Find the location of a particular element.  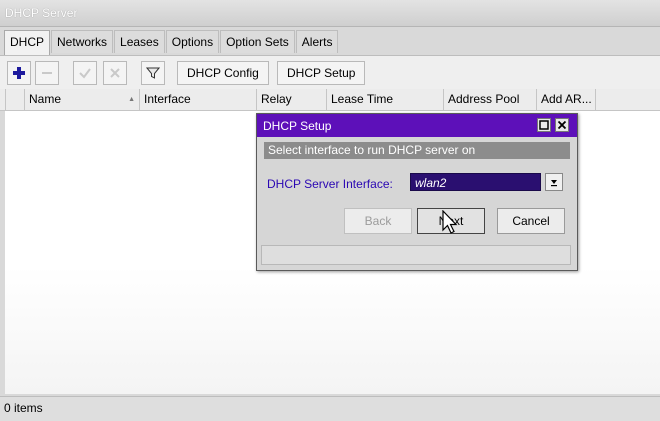

tab-dhcp: DHCP is located at coordinates (27, 42).